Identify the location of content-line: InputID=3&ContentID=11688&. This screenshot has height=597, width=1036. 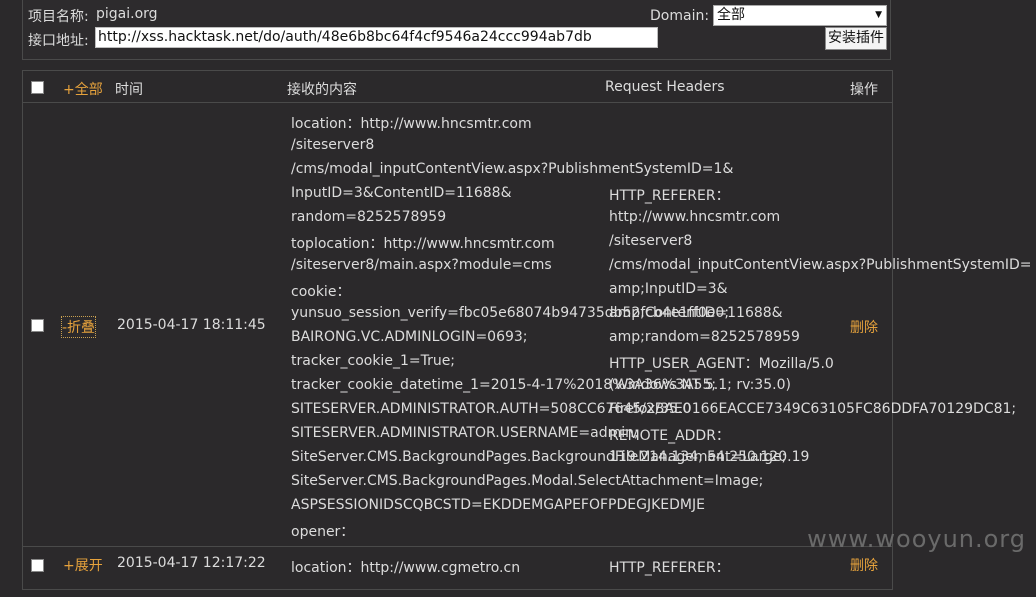
(401, 193).